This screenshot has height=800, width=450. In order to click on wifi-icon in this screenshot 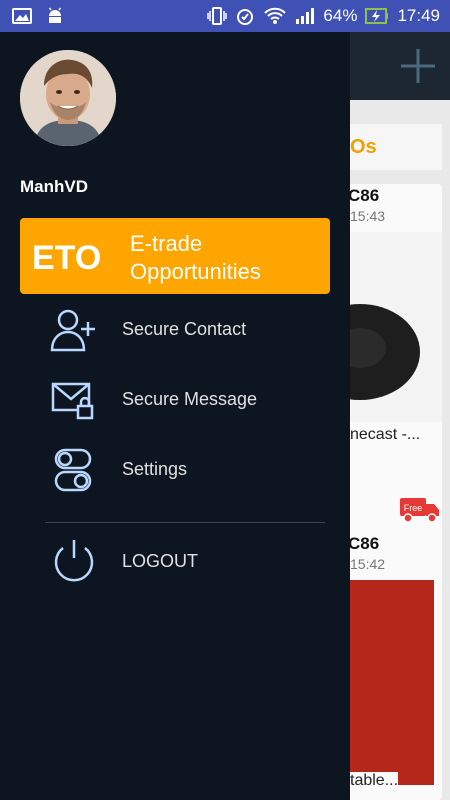, I will do `click(275, 16)`.